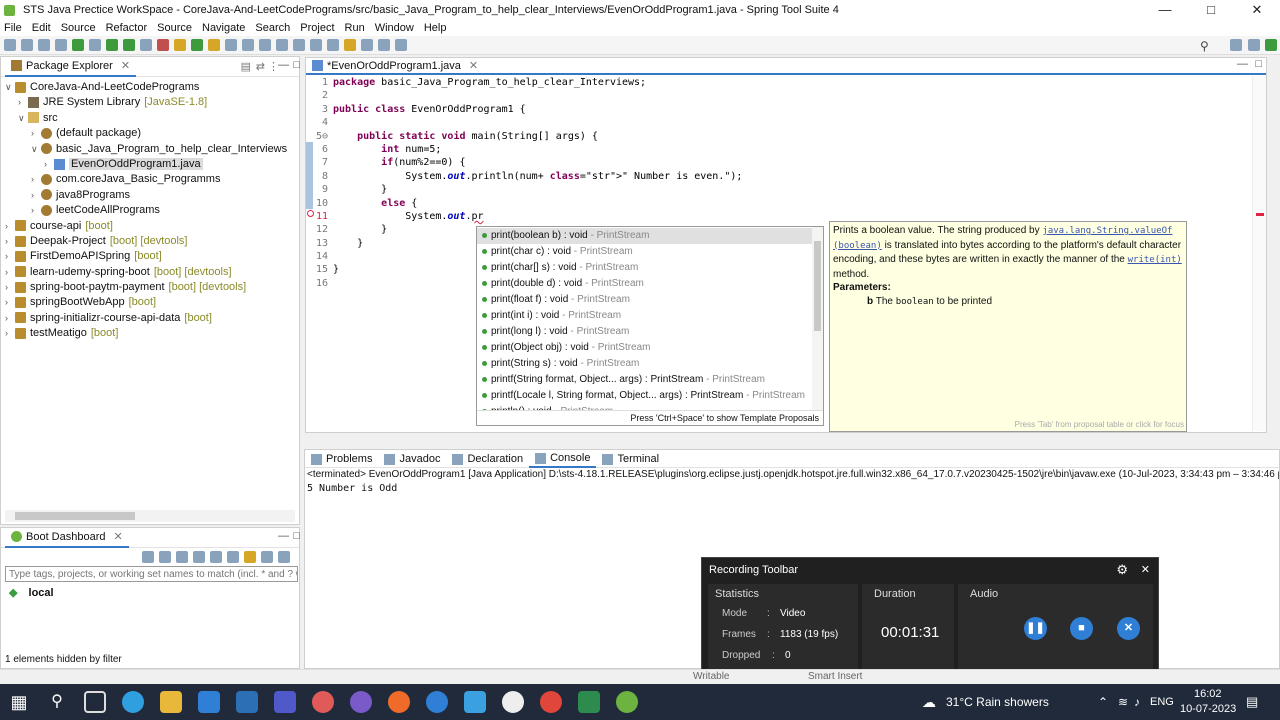 Image resolution: width=1280 pixels, height=720 pixels. Describe the element at coordinates (246, 66) in the screenshot. I see `collapse-all-icon: ▤` at that location.